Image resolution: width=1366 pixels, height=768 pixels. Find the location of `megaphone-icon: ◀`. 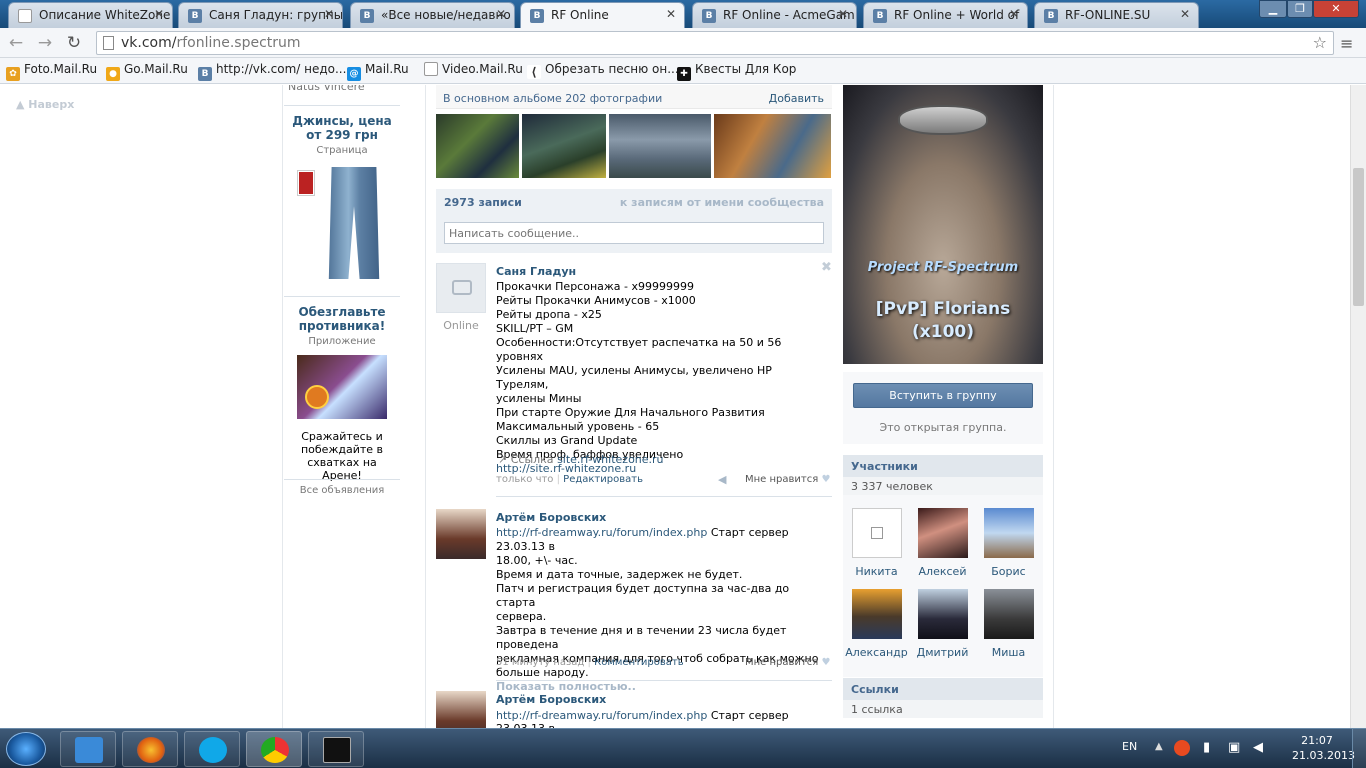

megaphone-icon: ◀ is located at coordinates (722, 479).